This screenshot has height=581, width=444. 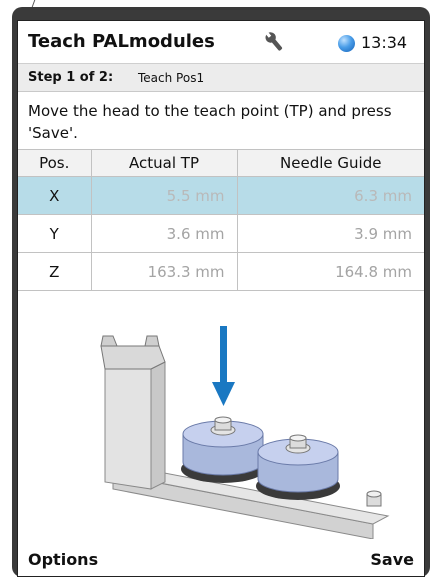 I want to click on save-button: Save, so click(x=392, y=559).